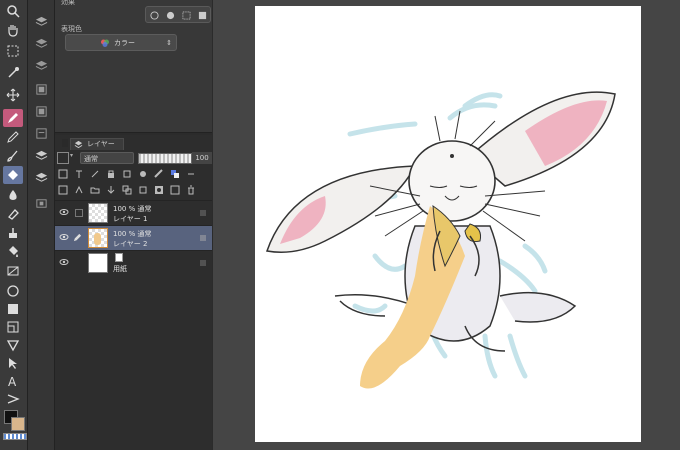  I want to click on layer-row-paper: 用紙, so click(133, 262).